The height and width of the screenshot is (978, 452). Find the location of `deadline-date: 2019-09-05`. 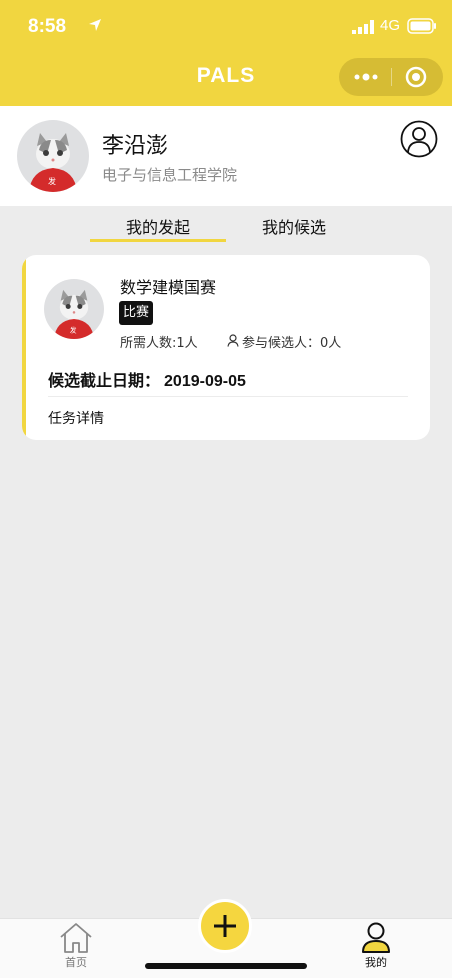

deadline-date: 2019-09-05 is located at coordinates (205, 381).